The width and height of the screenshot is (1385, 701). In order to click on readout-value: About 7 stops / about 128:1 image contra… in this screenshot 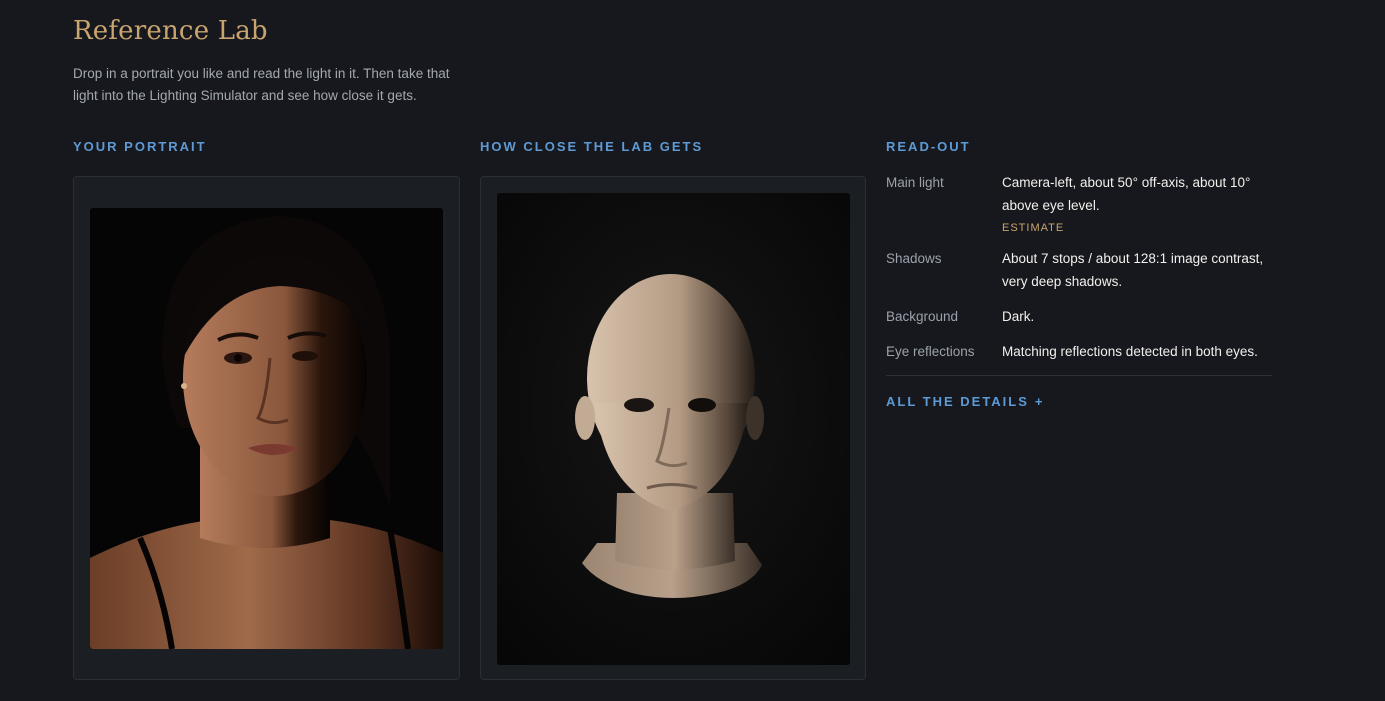, I will do `click(1133, 270)`.